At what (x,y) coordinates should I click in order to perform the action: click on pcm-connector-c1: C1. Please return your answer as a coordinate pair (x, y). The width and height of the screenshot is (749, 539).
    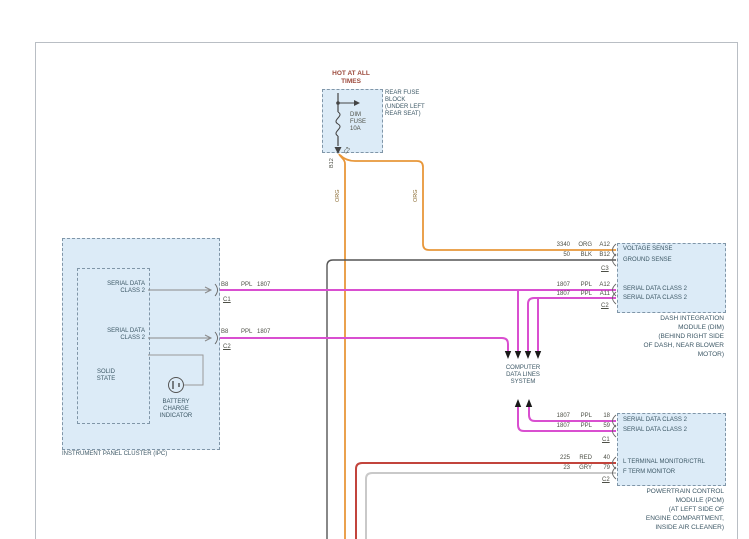
    Looking at the image, I should click on (606, 440).